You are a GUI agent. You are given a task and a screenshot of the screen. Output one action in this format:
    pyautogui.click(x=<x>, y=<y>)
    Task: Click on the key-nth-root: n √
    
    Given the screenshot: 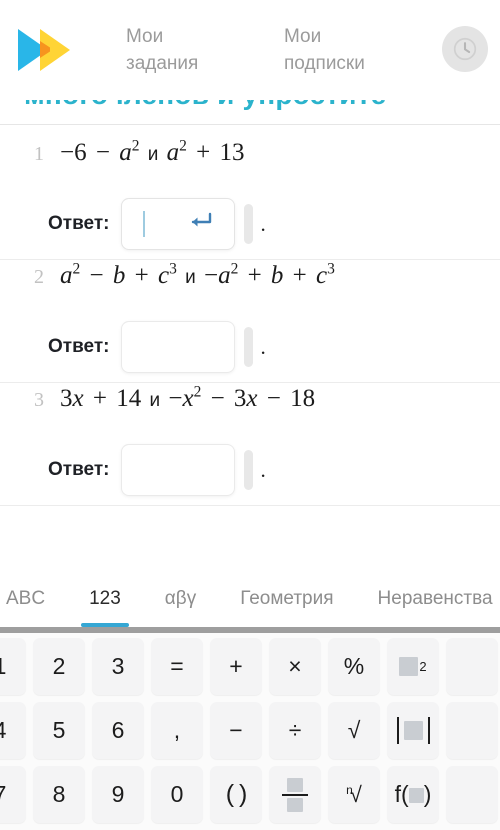 What is the action you would take?
    pyautogui.click(x=354, y=794)
    